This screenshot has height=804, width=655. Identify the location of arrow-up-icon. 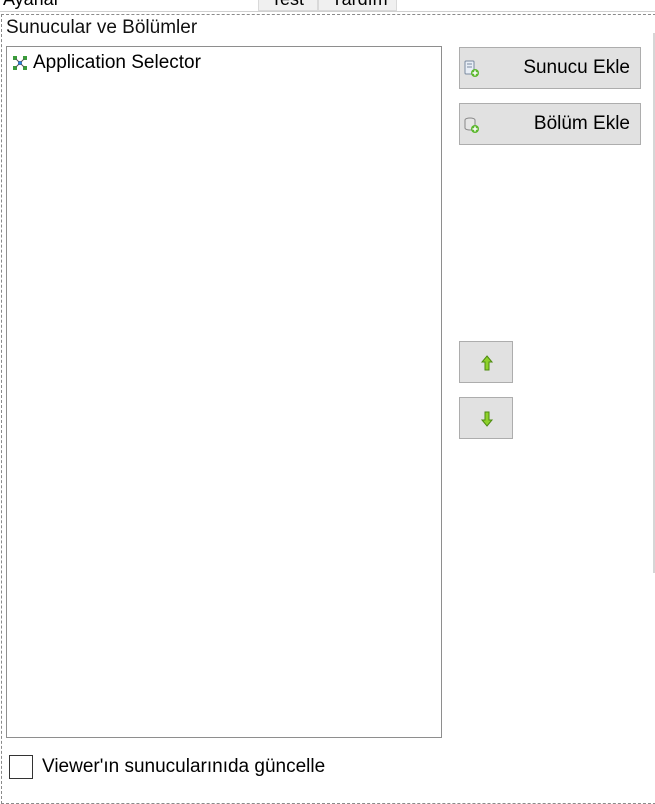
(487, 363).